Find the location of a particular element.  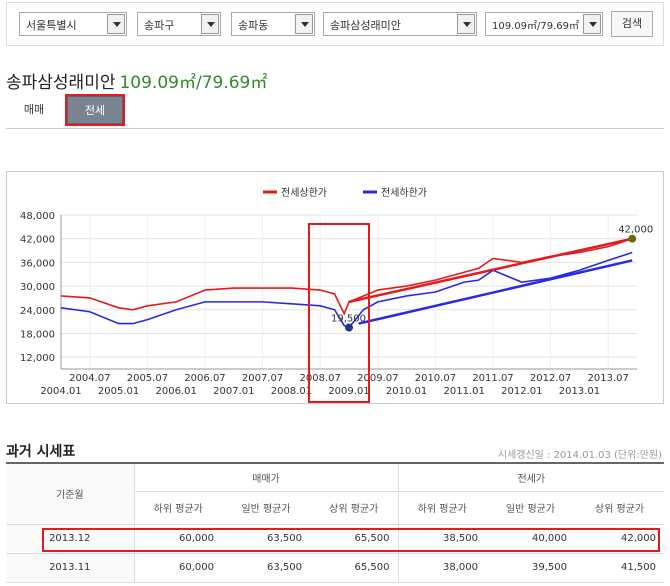

row-highlight-box is located at coordinates (351, 540).